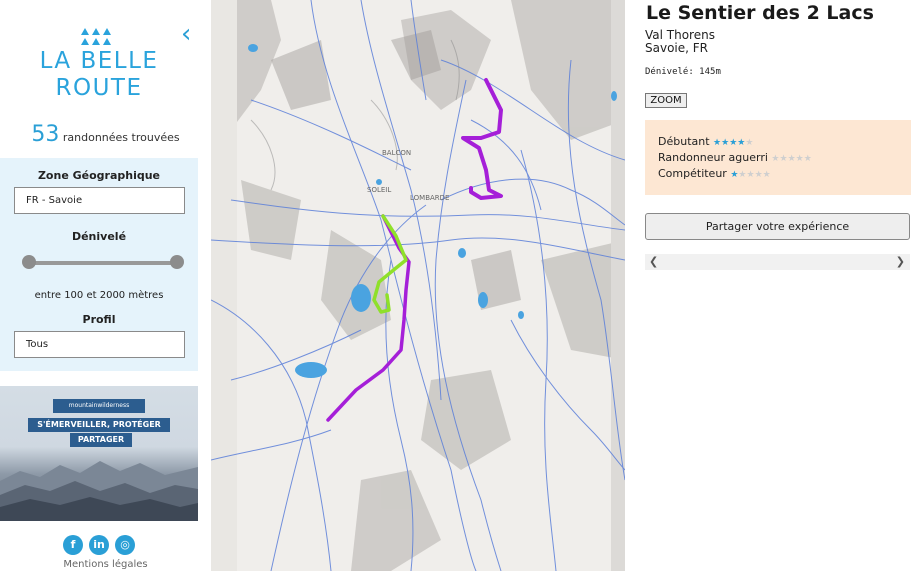 This screenshot has width=911, height=571. What do you see at coordinates (99, 491) in the screenshot?
I see `mountains-image` at bounding box center [99, 491].